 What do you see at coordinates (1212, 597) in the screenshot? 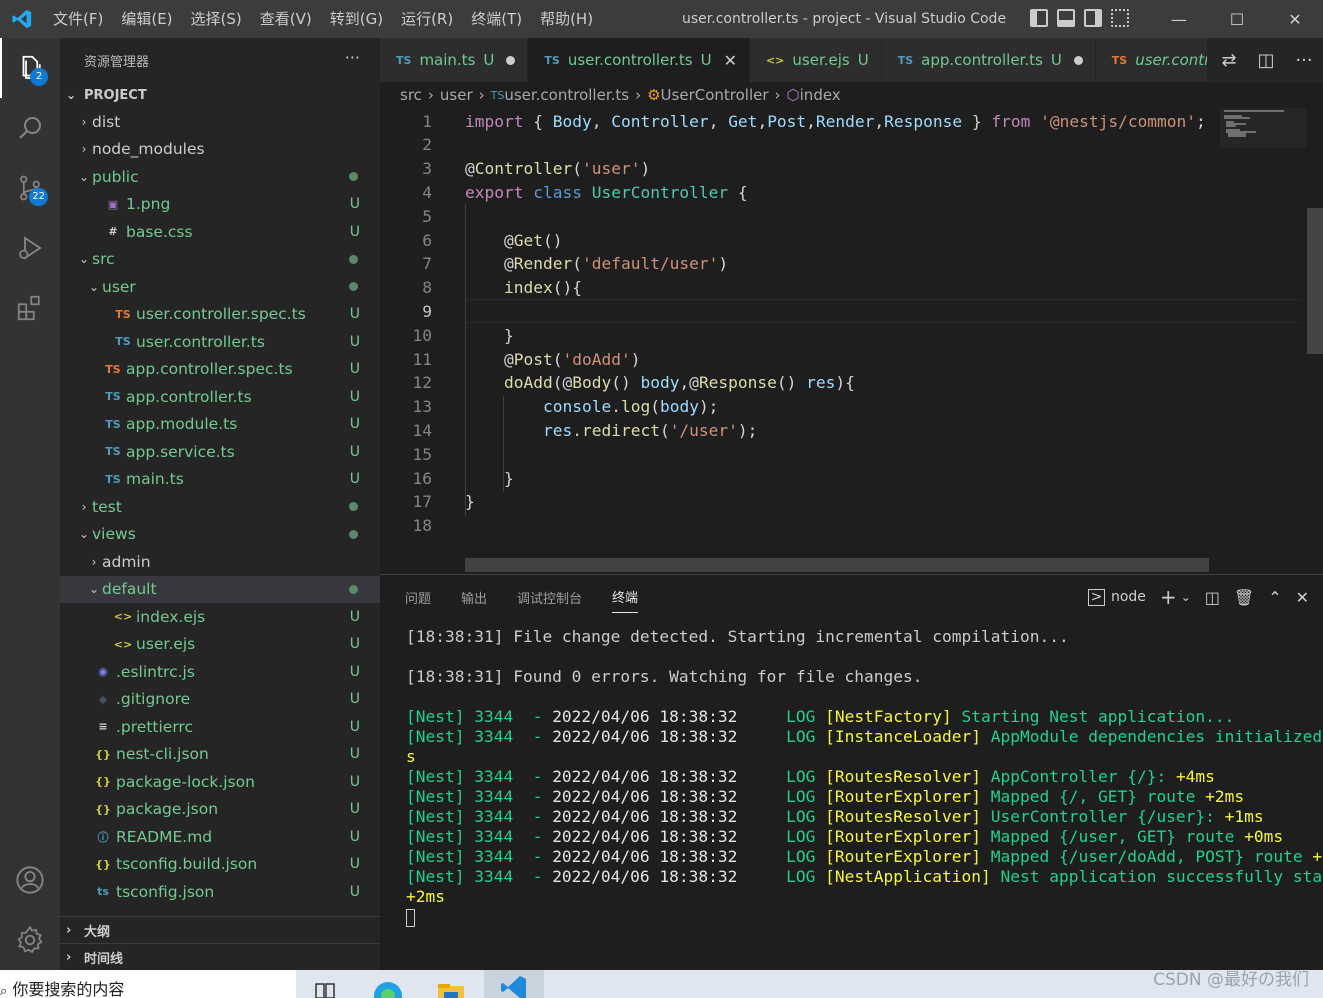
I see `split-terminal-icon: ◫` at bounding box center [1212, 597].